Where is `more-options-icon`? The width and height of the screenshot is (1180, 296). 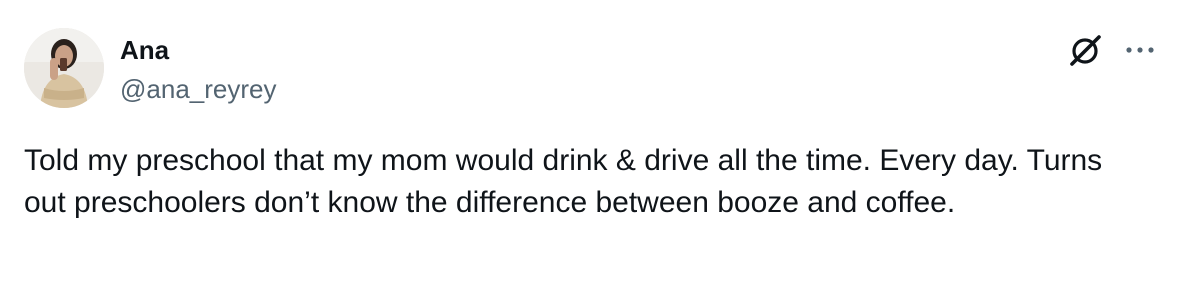 more-options-icon is located at coordinates (1140, 50).